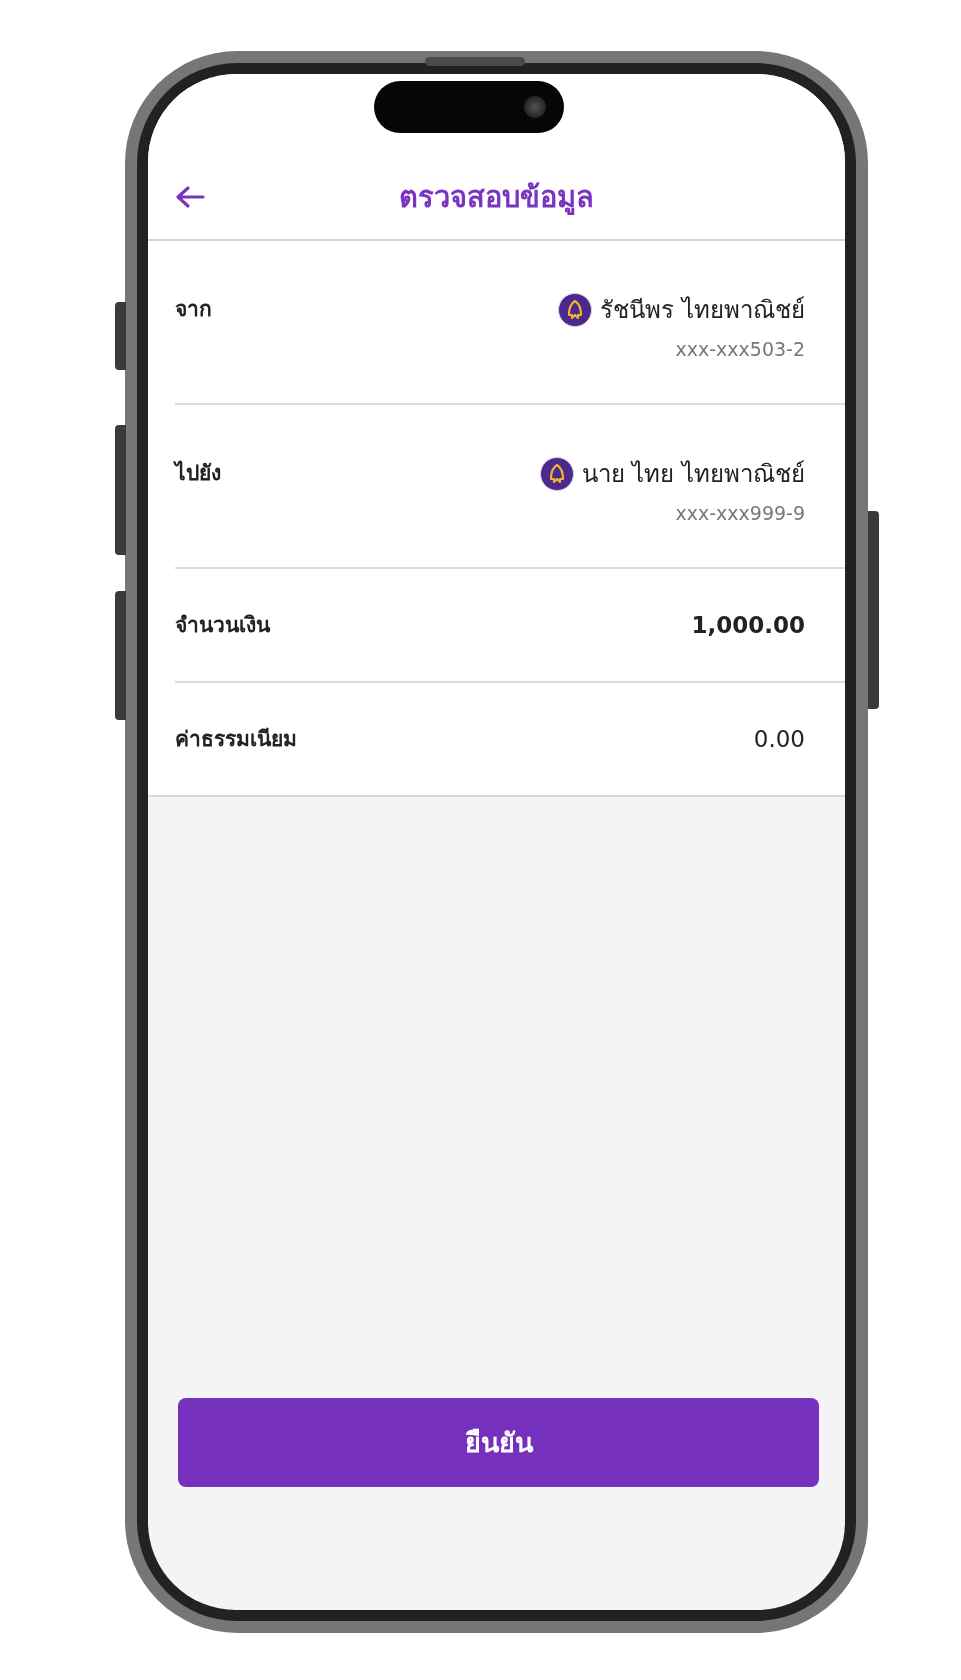 This screenshot has width=961, height=1680. Describe the element at coordinates (693, 474) in the screenshot. I see `account-name: นาย ไทย ไทยพาณิชย์` at that location.